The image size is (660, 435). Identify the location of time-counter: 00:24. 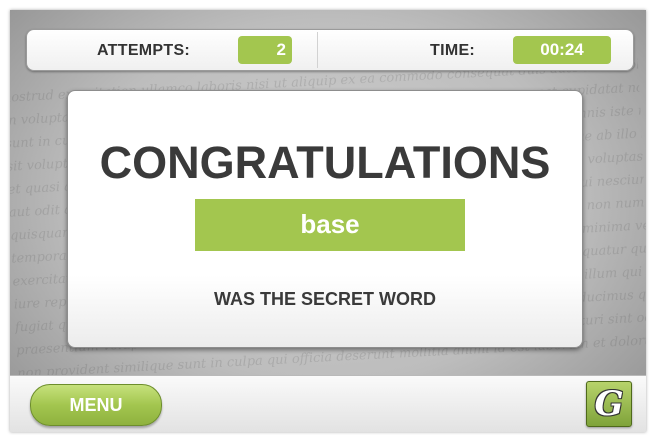
(562, 50).